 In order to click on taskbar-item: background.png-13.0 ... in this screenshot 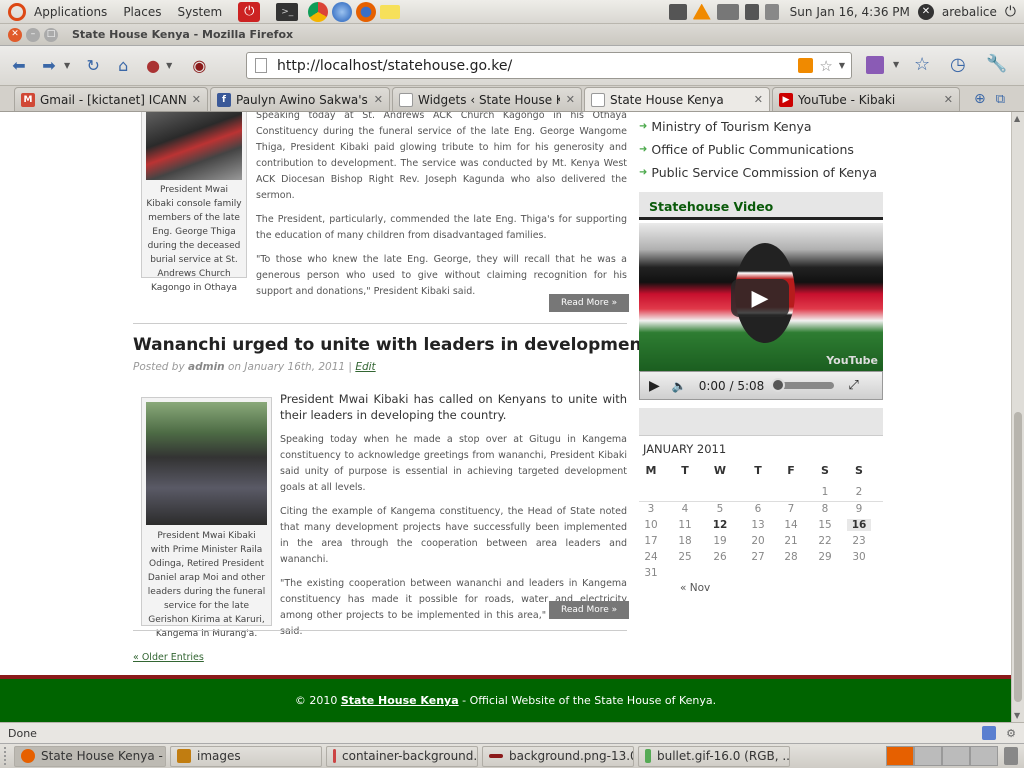, I will do `click(558, 756)`.